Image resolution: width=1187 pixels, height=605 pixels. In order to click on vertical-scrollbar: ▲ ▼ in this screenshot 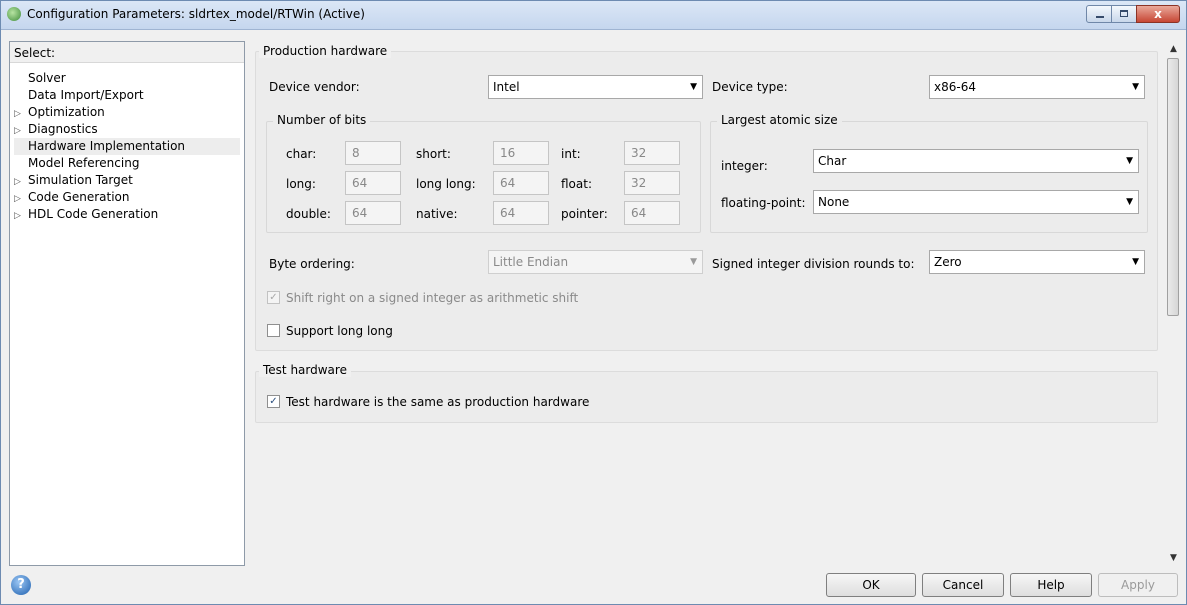, I will do `click(1173, 303)`.